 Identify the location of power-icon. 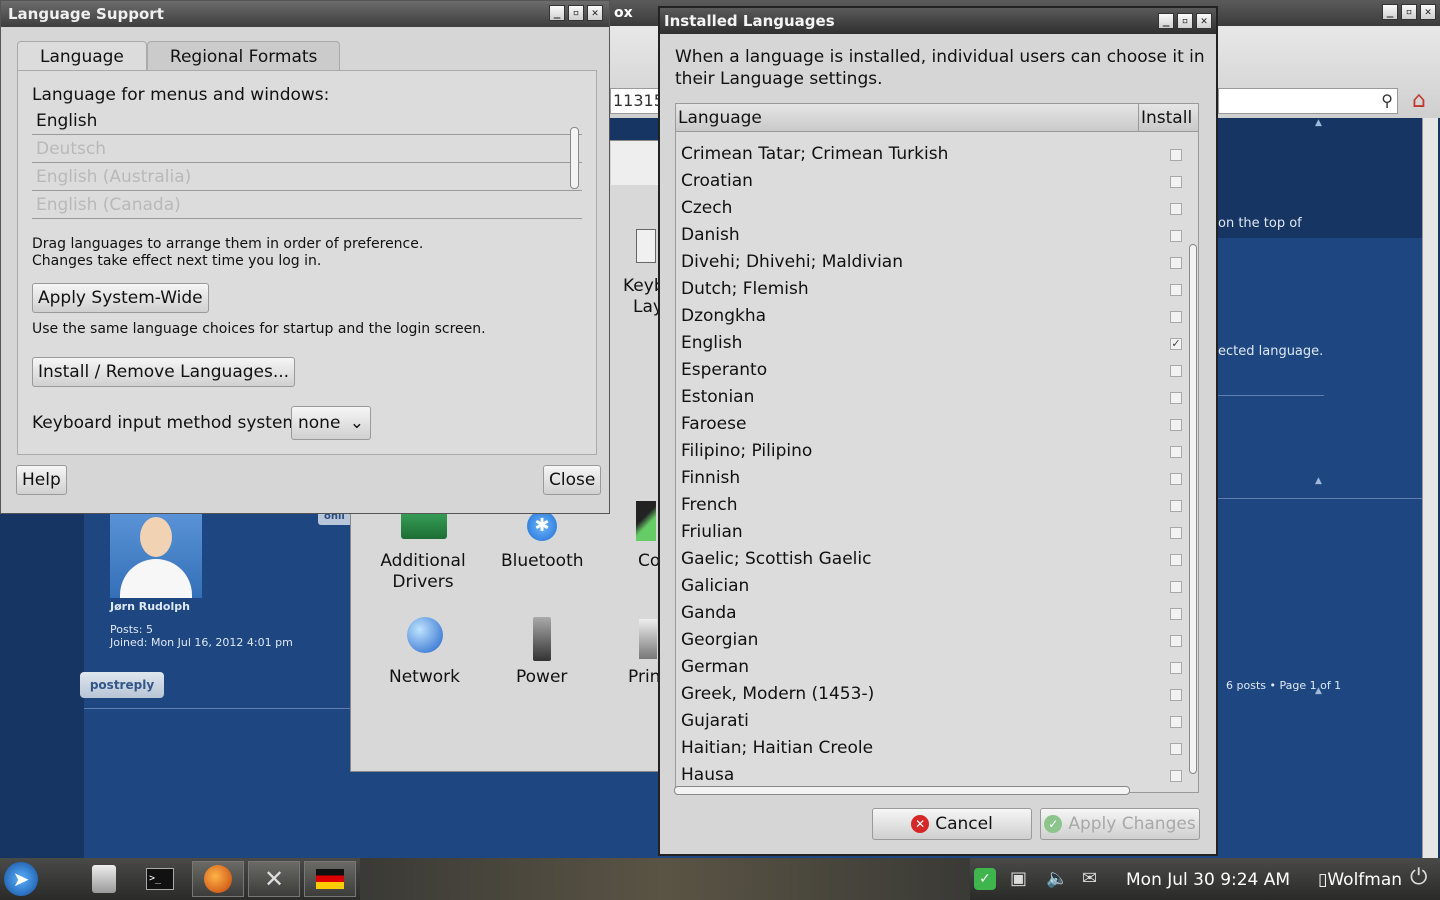
(542, 639).